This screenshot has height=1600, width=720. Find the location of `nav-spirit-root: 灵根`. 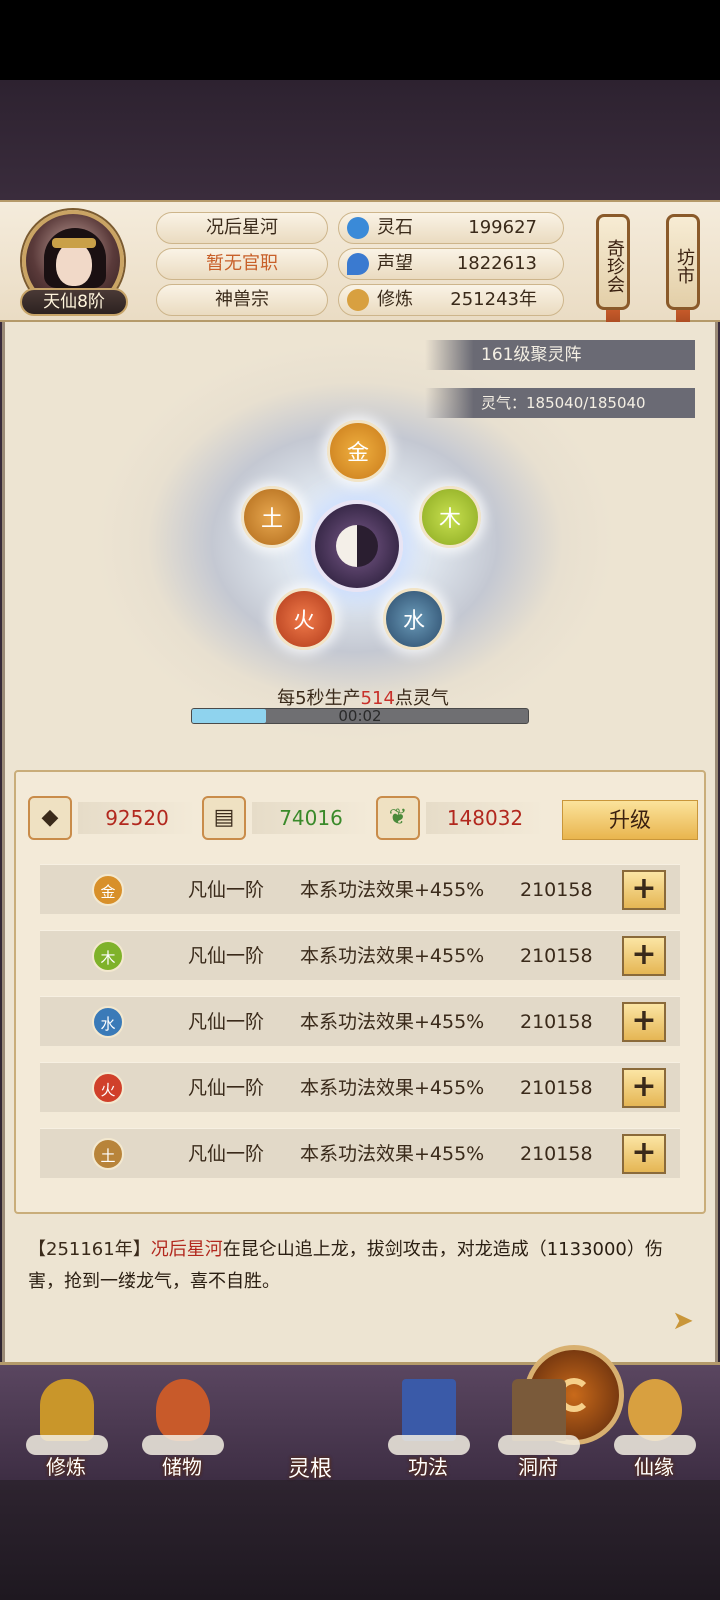

nav-spirit-root: 灵根 is located at coordinates (443, 1414).